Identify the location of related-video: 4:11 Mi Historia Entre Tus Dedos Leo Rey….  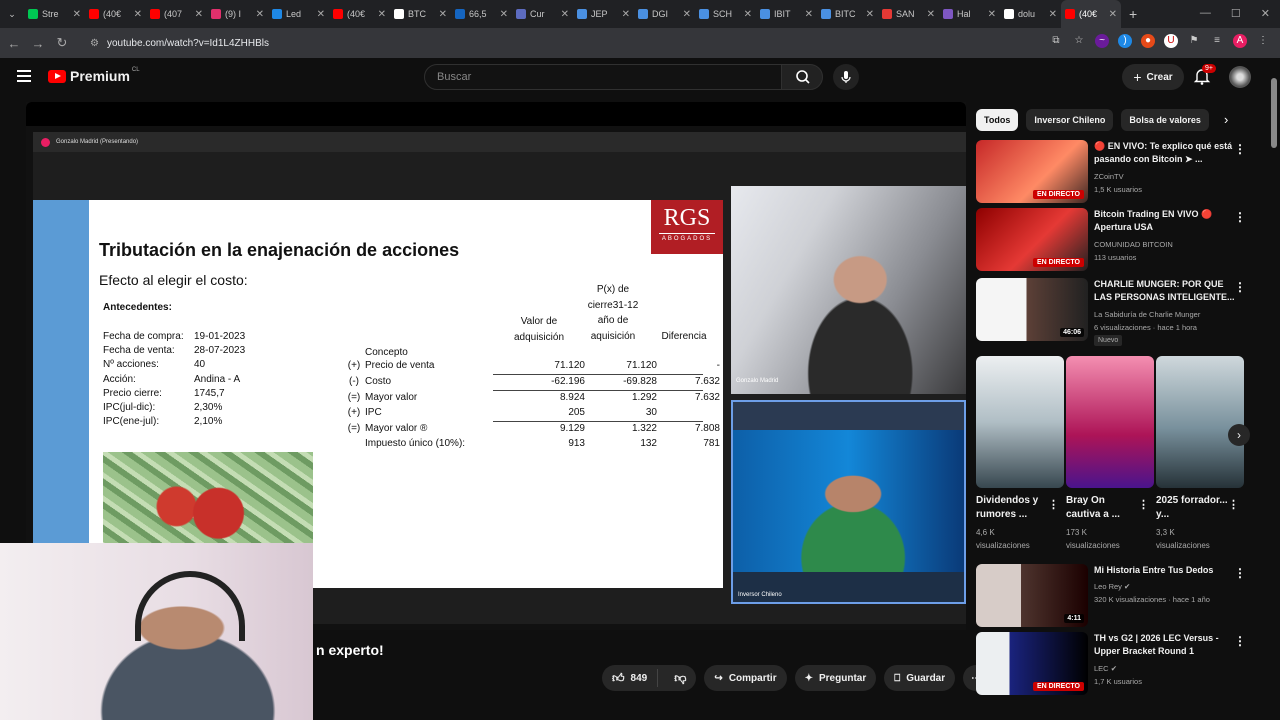
(1121, 596).